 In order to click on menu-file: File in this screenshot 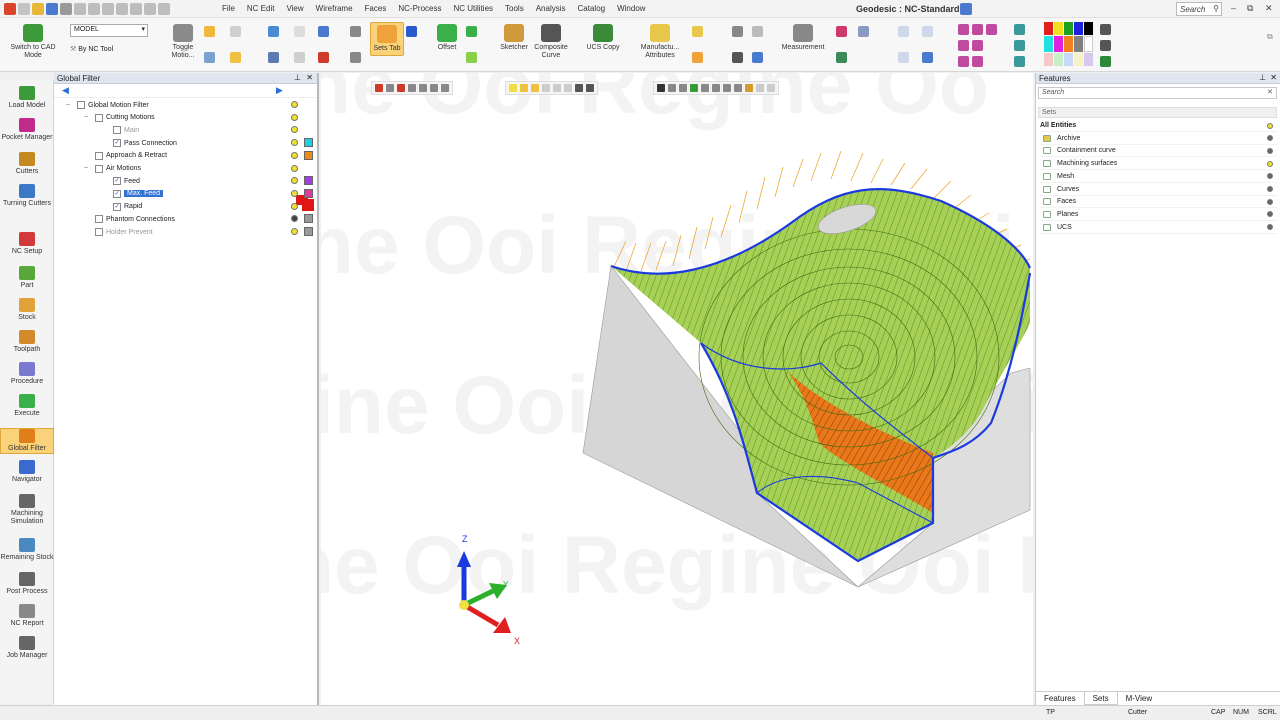, I will do `click(228, 8)`.